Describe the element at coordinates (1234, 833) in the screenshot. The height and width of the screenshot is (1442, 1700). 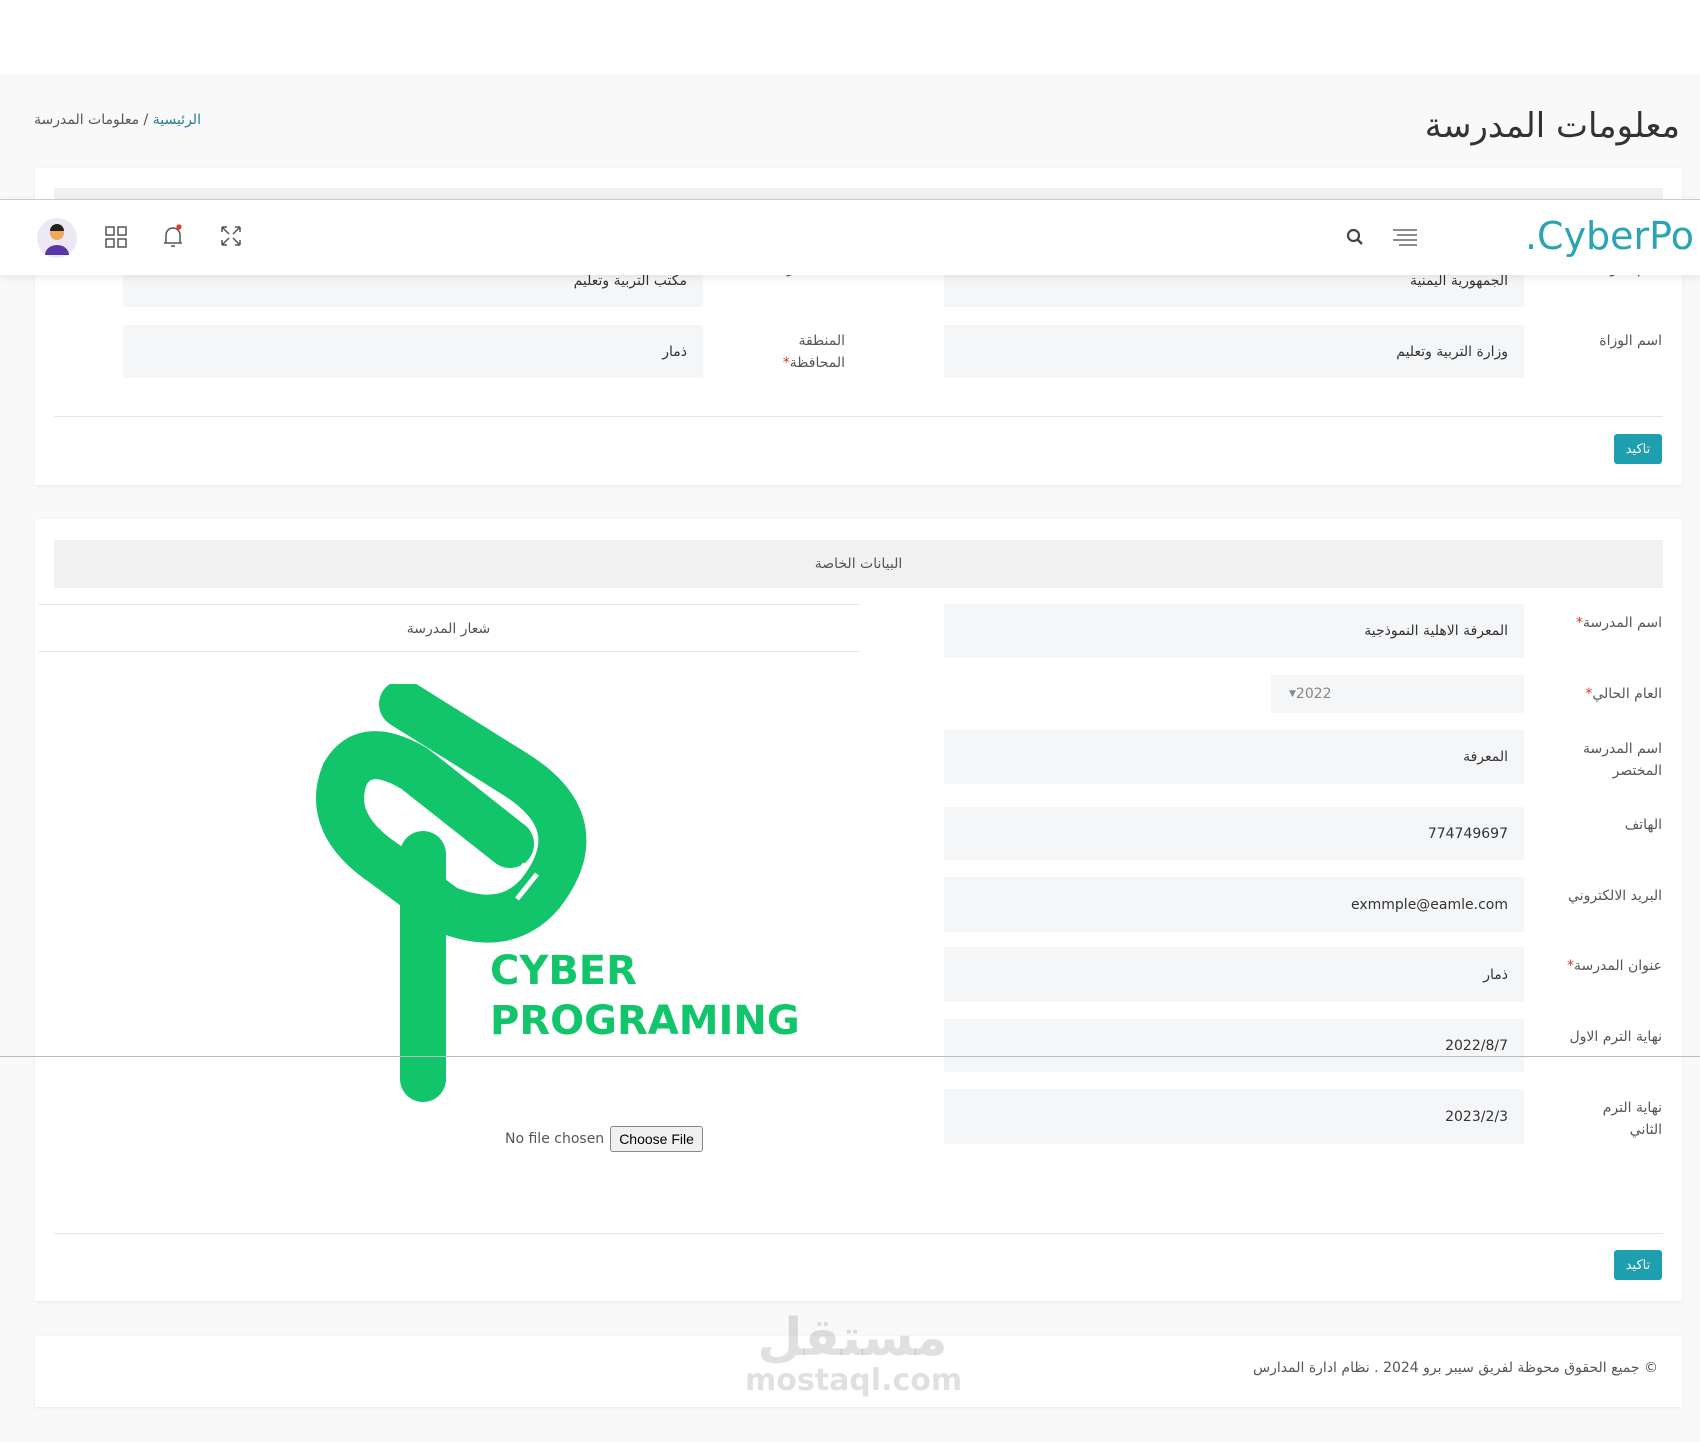
I see `phone-input: 774749697` at that location.